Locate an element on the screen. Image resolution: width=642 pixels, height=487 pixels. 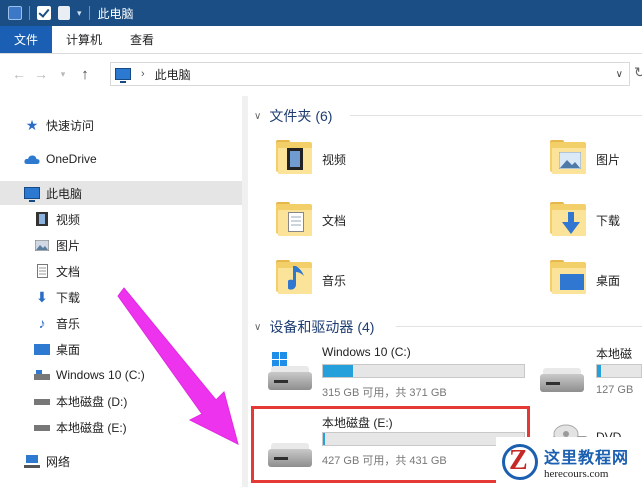
star-icon: ★ is located at coordinates (32, 124).